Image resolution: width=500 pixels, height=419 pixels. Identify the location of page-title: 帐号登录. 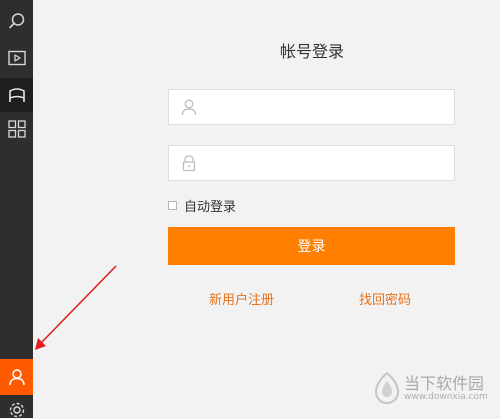
(311, 51).